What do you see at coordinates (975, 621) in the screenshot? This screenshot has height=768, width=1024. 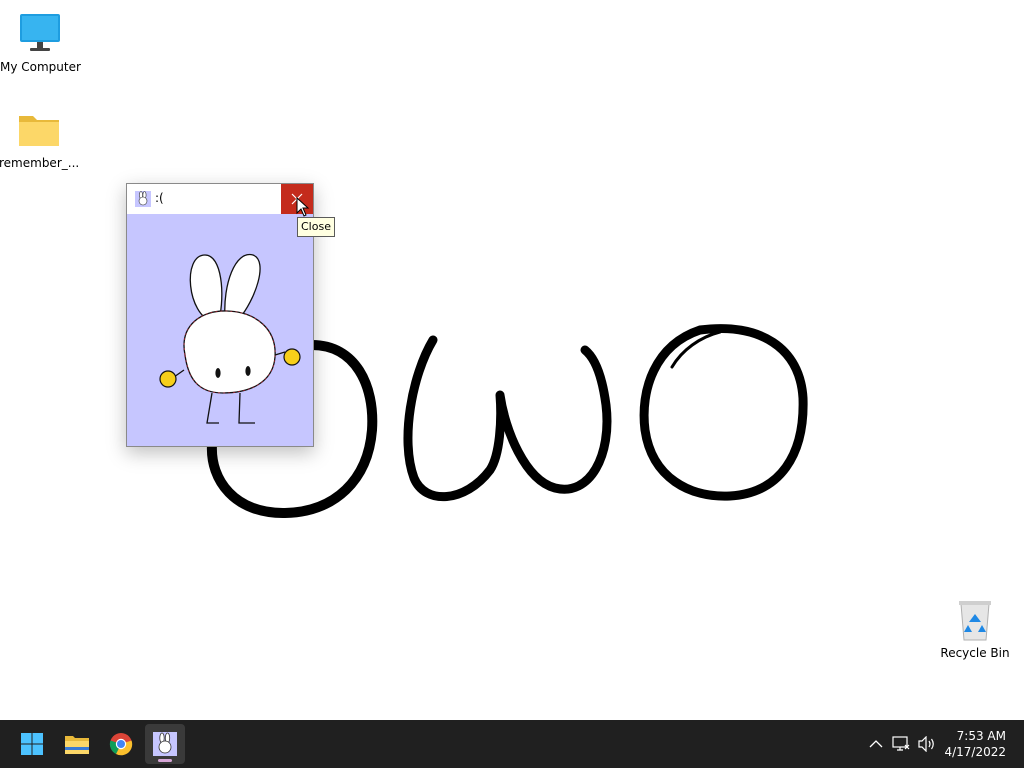 I see `recycle-bin-icon` at bounding box center [975, 621].